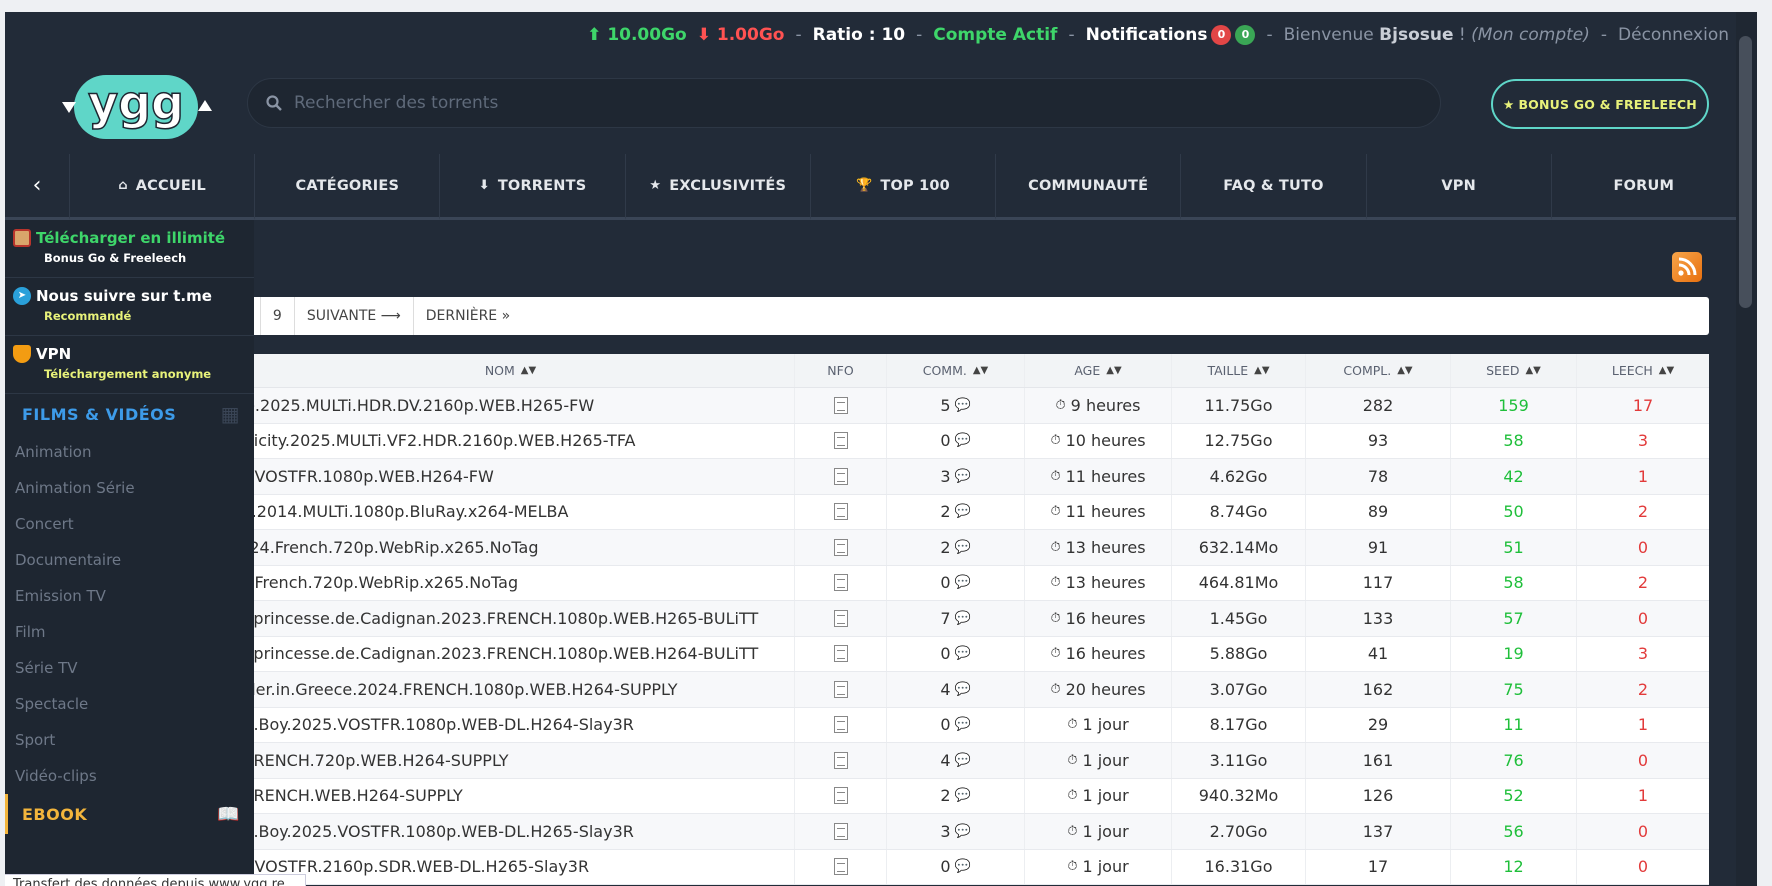 Image resolution: width=1772 pixels, height=886 pixels. I want to click on subcategory-item: Animation, so click(129, 452).